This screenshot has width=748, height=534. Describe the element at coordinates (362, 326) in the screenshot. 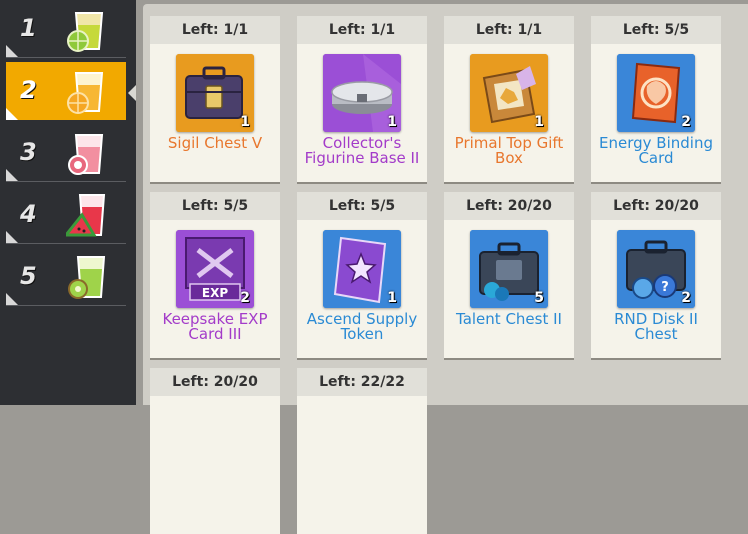

I see `item-name: Ascend Supply Token` at that location.